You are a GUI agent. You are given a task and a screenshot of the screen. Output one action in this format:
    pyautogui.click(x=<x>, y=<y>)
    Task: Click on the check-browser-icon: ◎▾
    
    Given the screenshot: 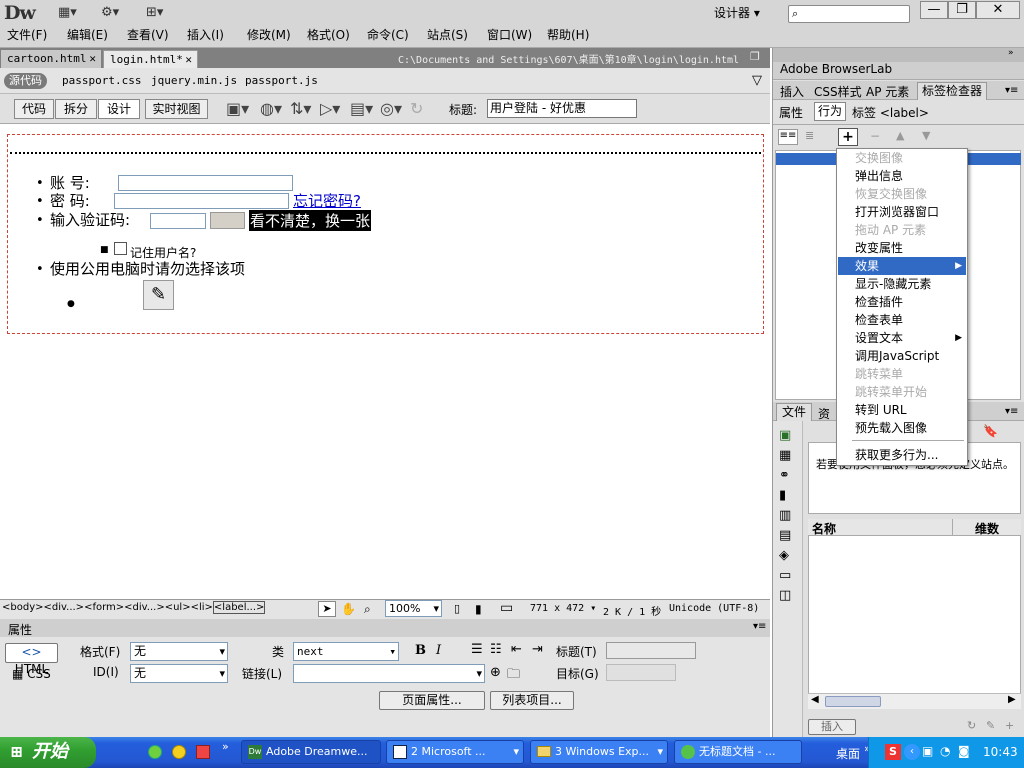 What is the action you would take?
    pyautogui.click(x=391, y=108)
    